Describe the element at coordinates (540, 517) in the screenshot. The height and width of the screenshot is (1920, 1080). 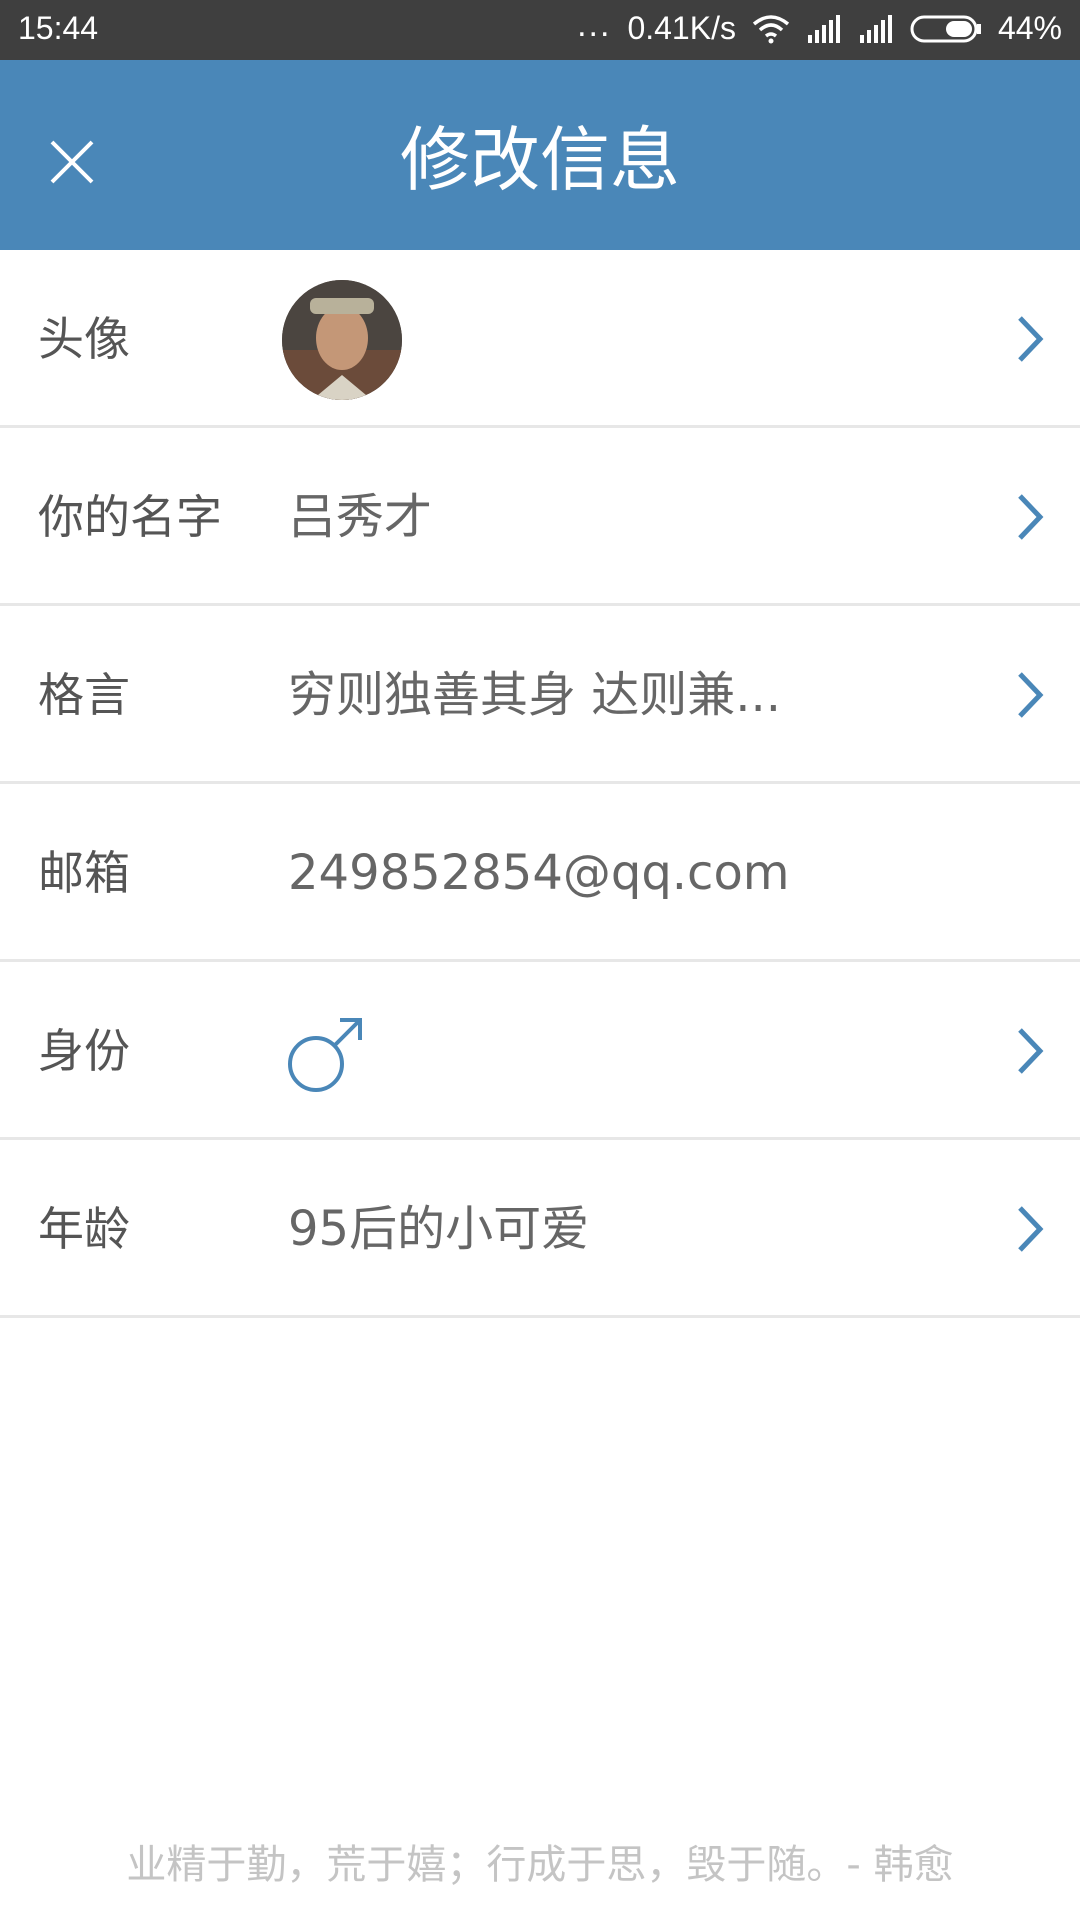
I see `row-name: 你的名字 吕秀才` at that location.